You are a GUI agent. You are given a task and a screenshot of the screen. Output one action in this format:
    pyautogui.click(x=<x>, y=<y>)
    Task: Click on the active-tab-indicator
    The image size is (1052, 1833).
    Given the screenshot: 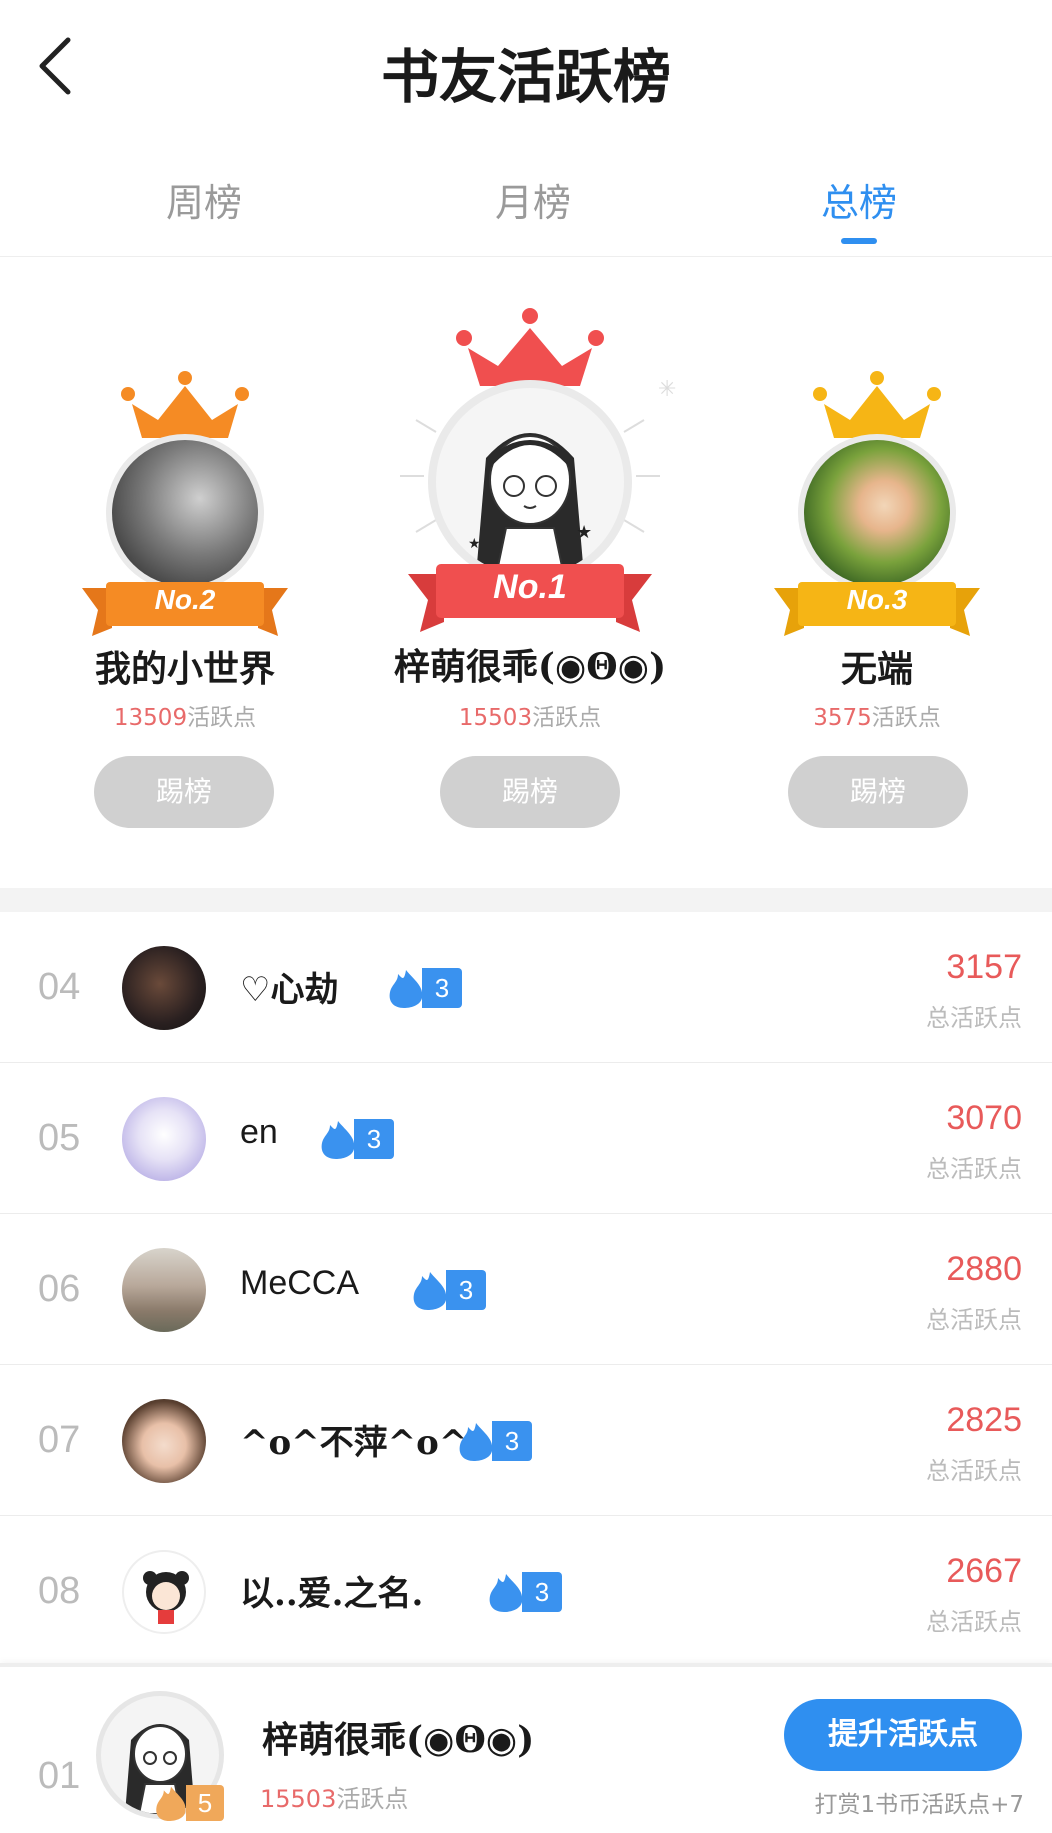 What is the action you would take?
    pyautogui.click(x=859, y=241)
    